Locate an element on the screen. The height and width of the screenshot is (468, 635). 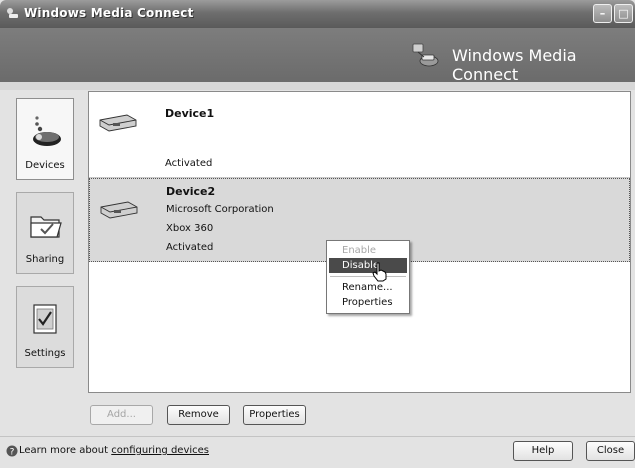
device-model: Xbox 360 is located at coordinates (190, 228).